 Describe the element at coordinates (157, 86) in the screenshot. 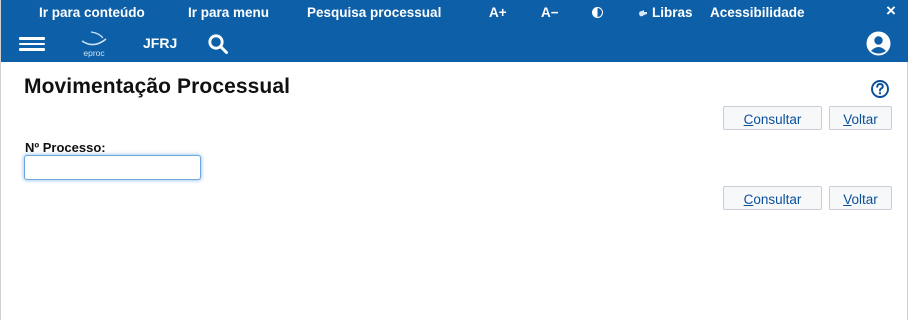

I see `page-title: Movimentação Processual` at that location.